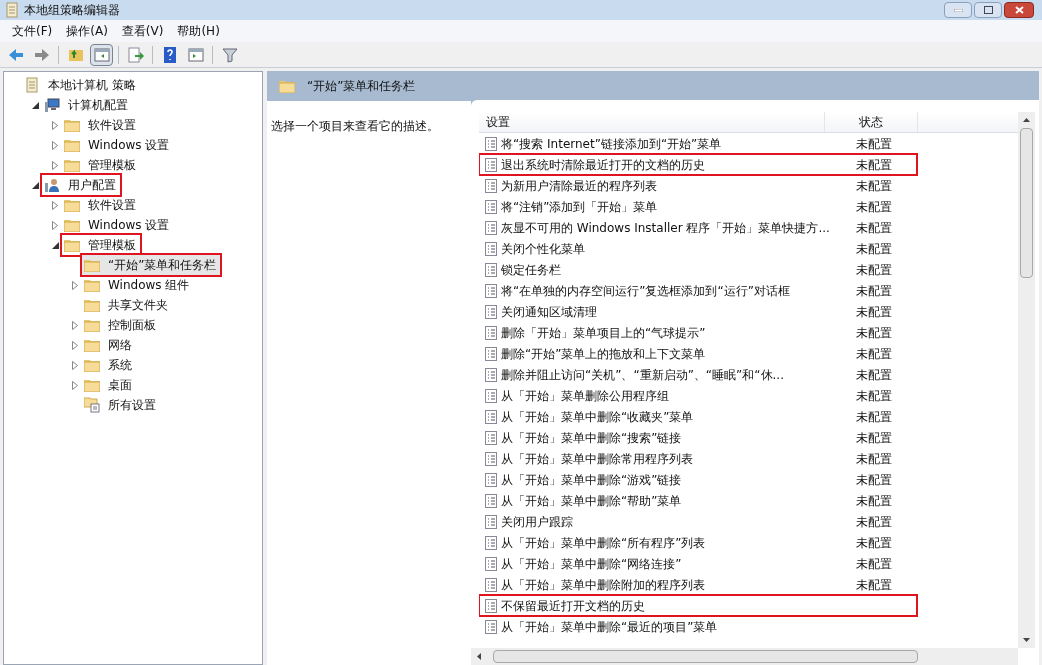 The image size is (1042, 665). What do you see at coordinates (1026, 120) in the screenshot?
I see `scroll-up-icon` at bounding box center [1026, 120].